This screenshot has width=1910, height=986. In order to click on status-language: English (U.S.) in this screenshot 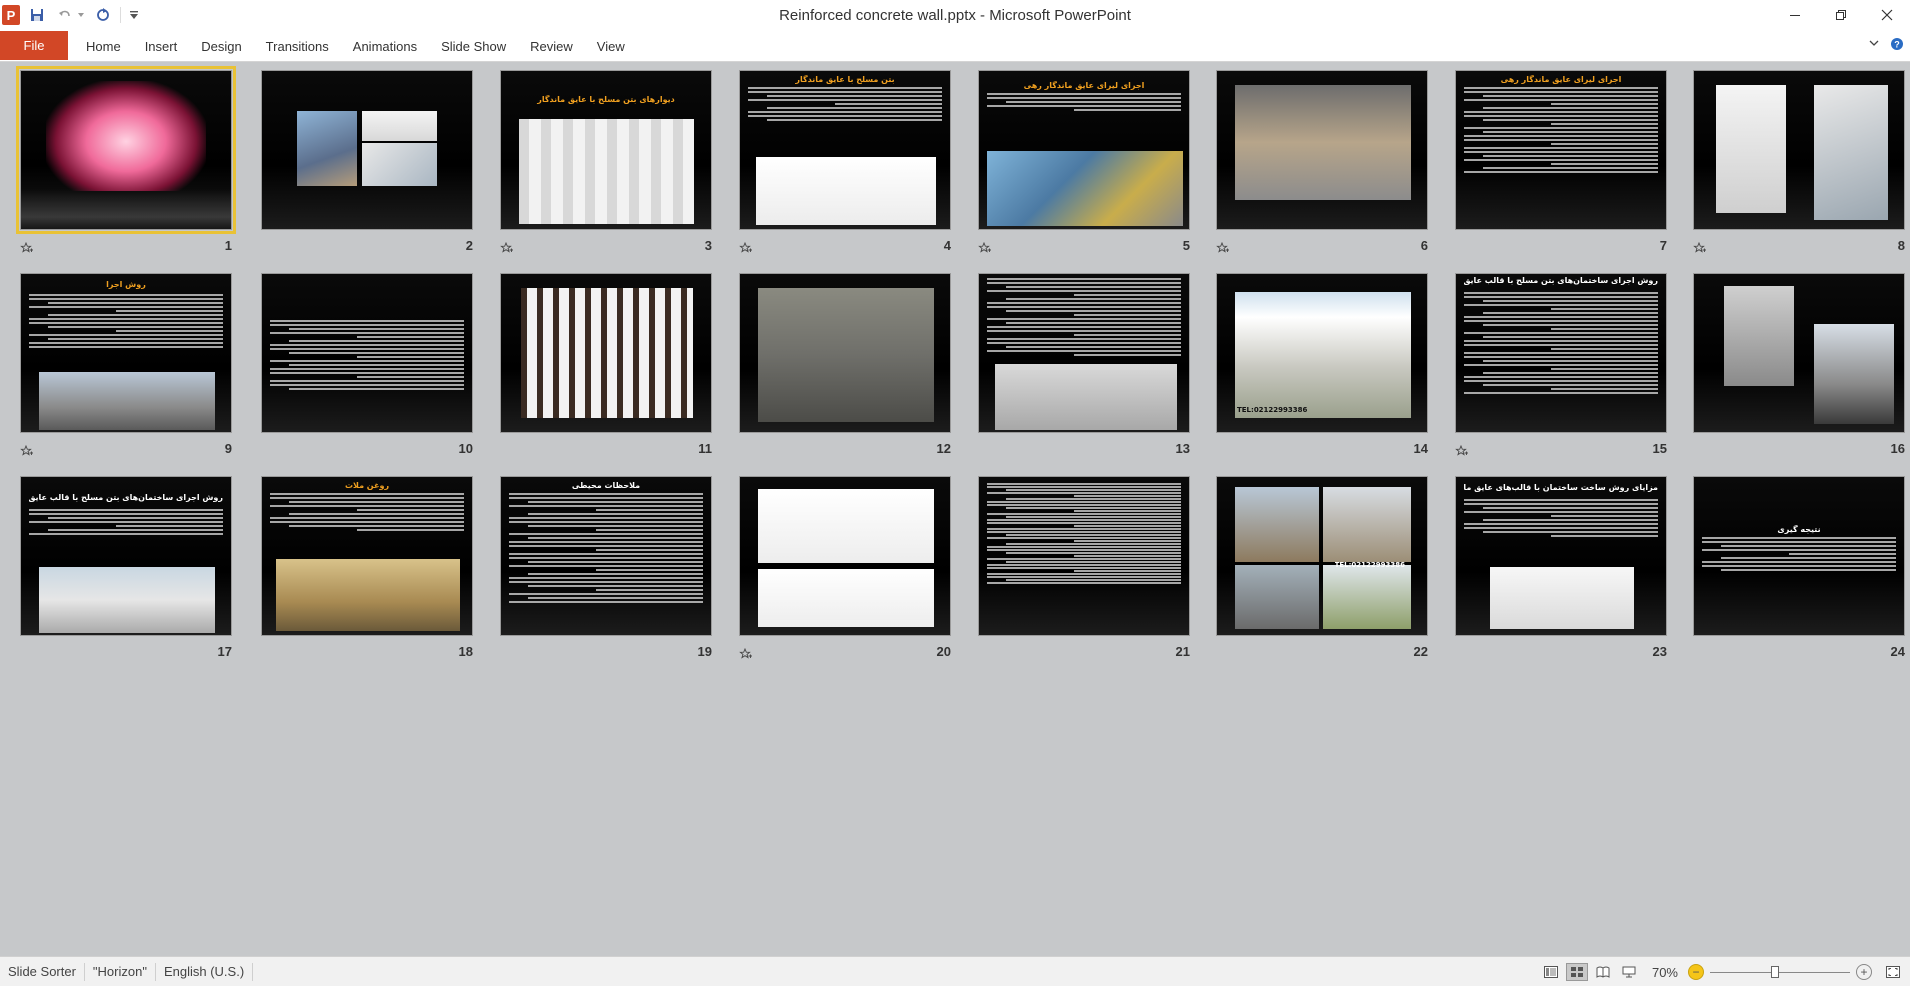, I will do `click(205, 971)`.